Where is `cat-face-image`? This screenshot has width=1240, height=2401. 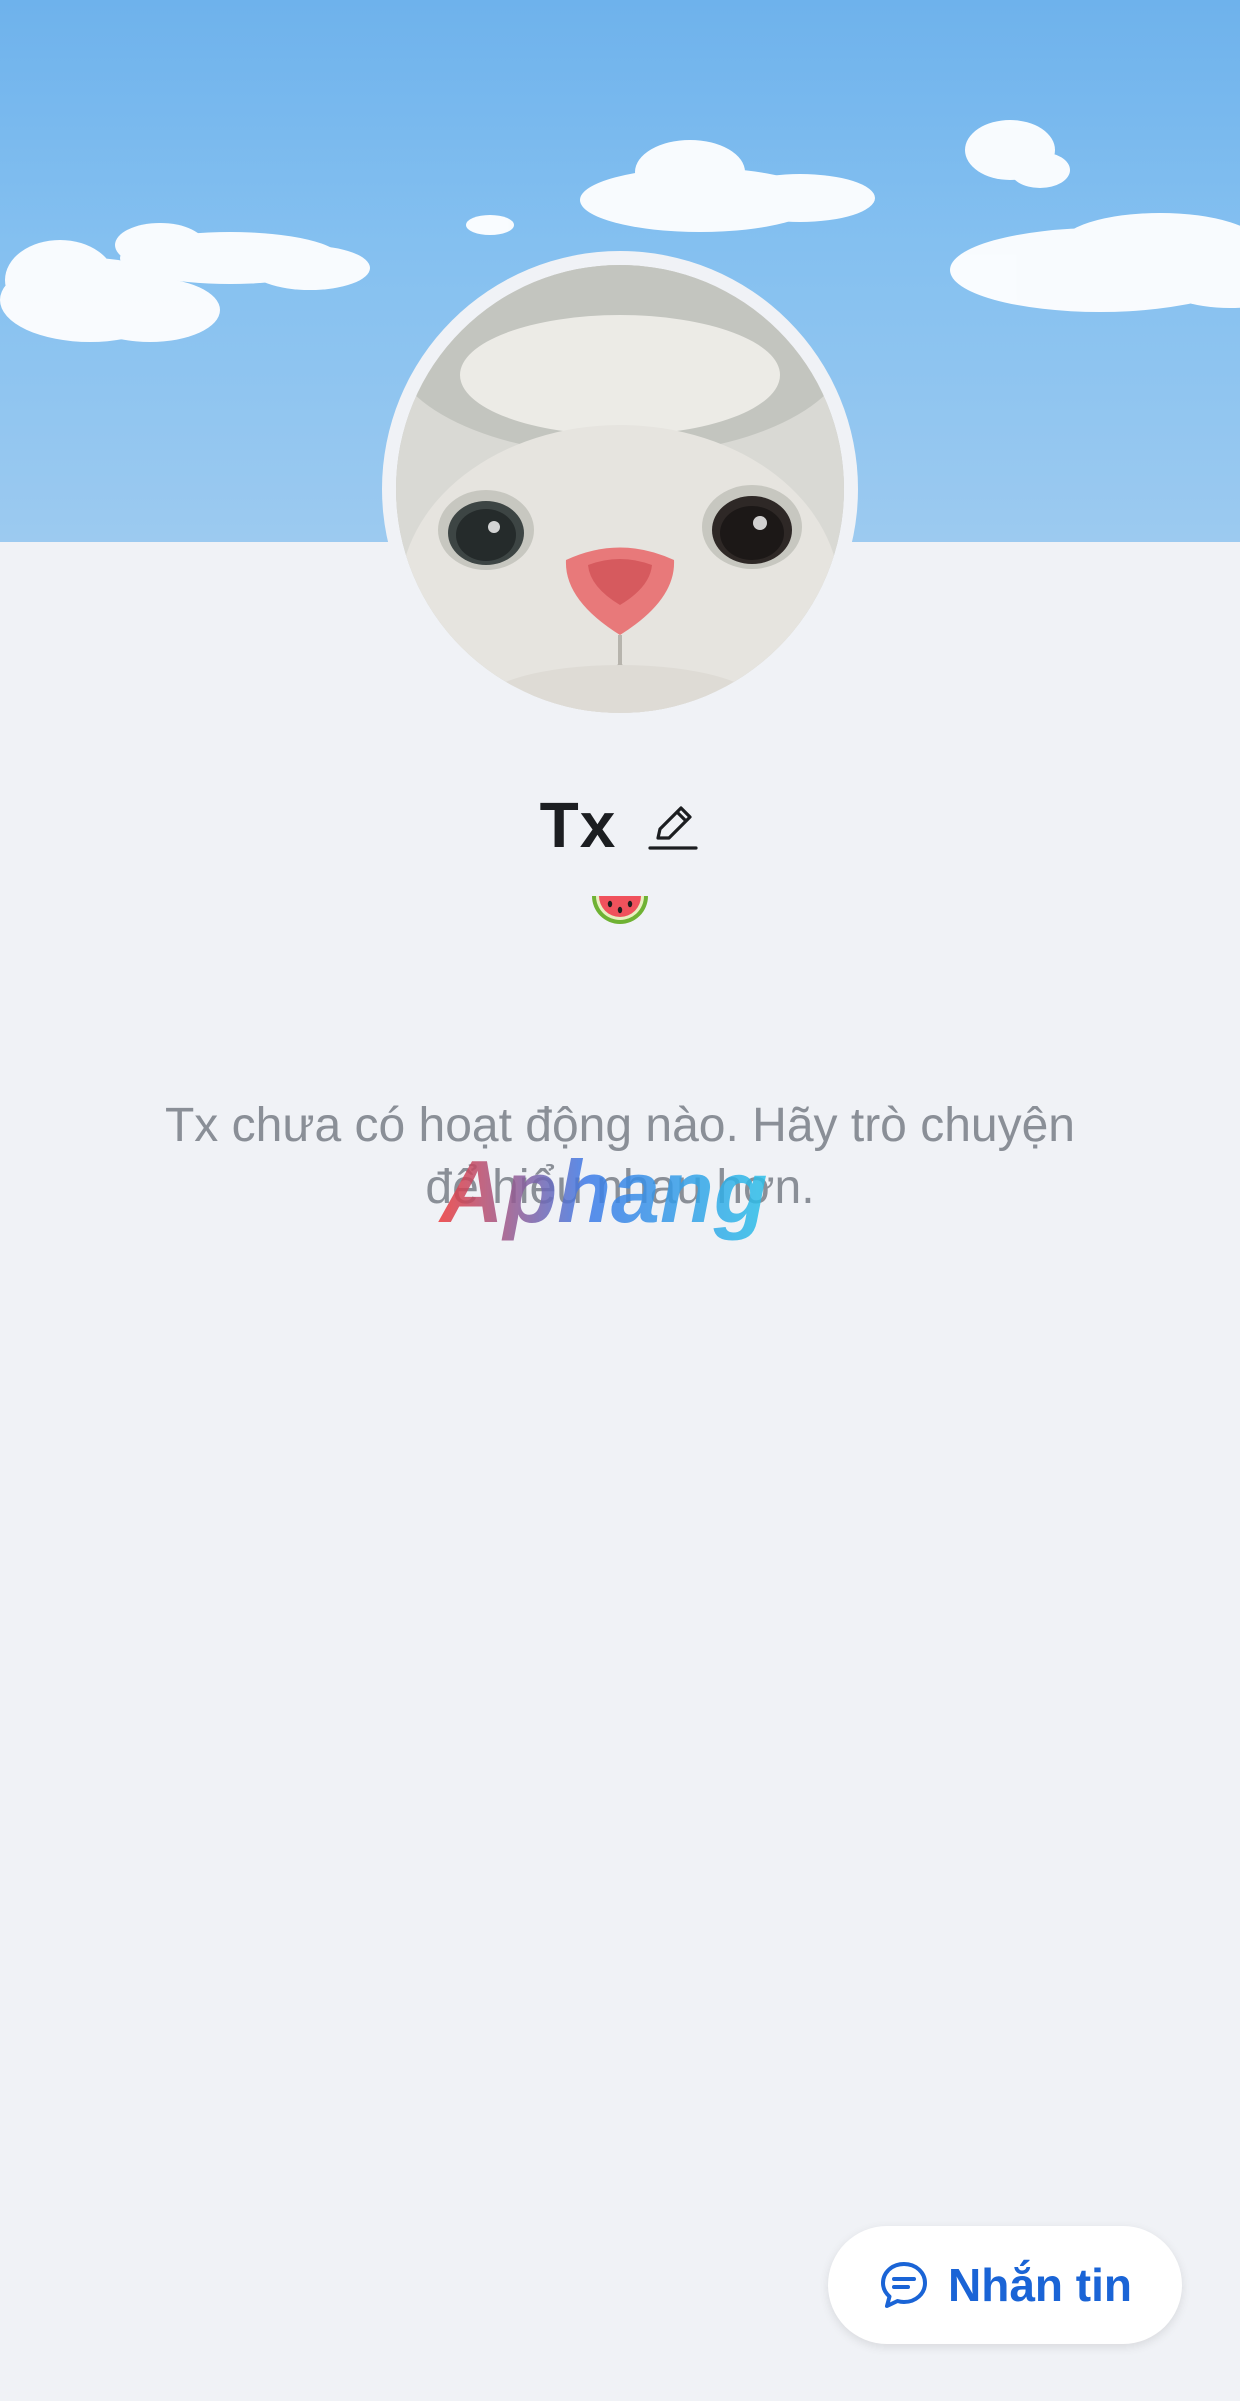
cat-face-image is located at coordinates (620, 489).